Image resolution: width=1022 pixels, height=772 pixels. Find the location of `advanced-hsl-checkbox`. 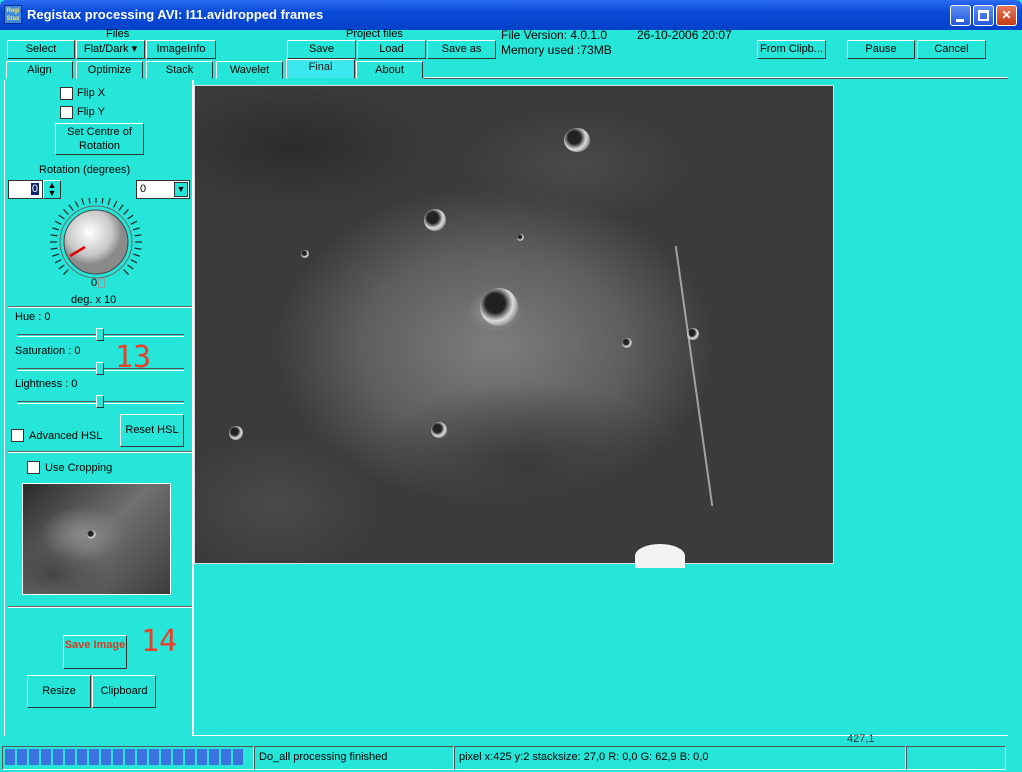

advanced-hsl-checkbox is located at coordinates (17, 435).